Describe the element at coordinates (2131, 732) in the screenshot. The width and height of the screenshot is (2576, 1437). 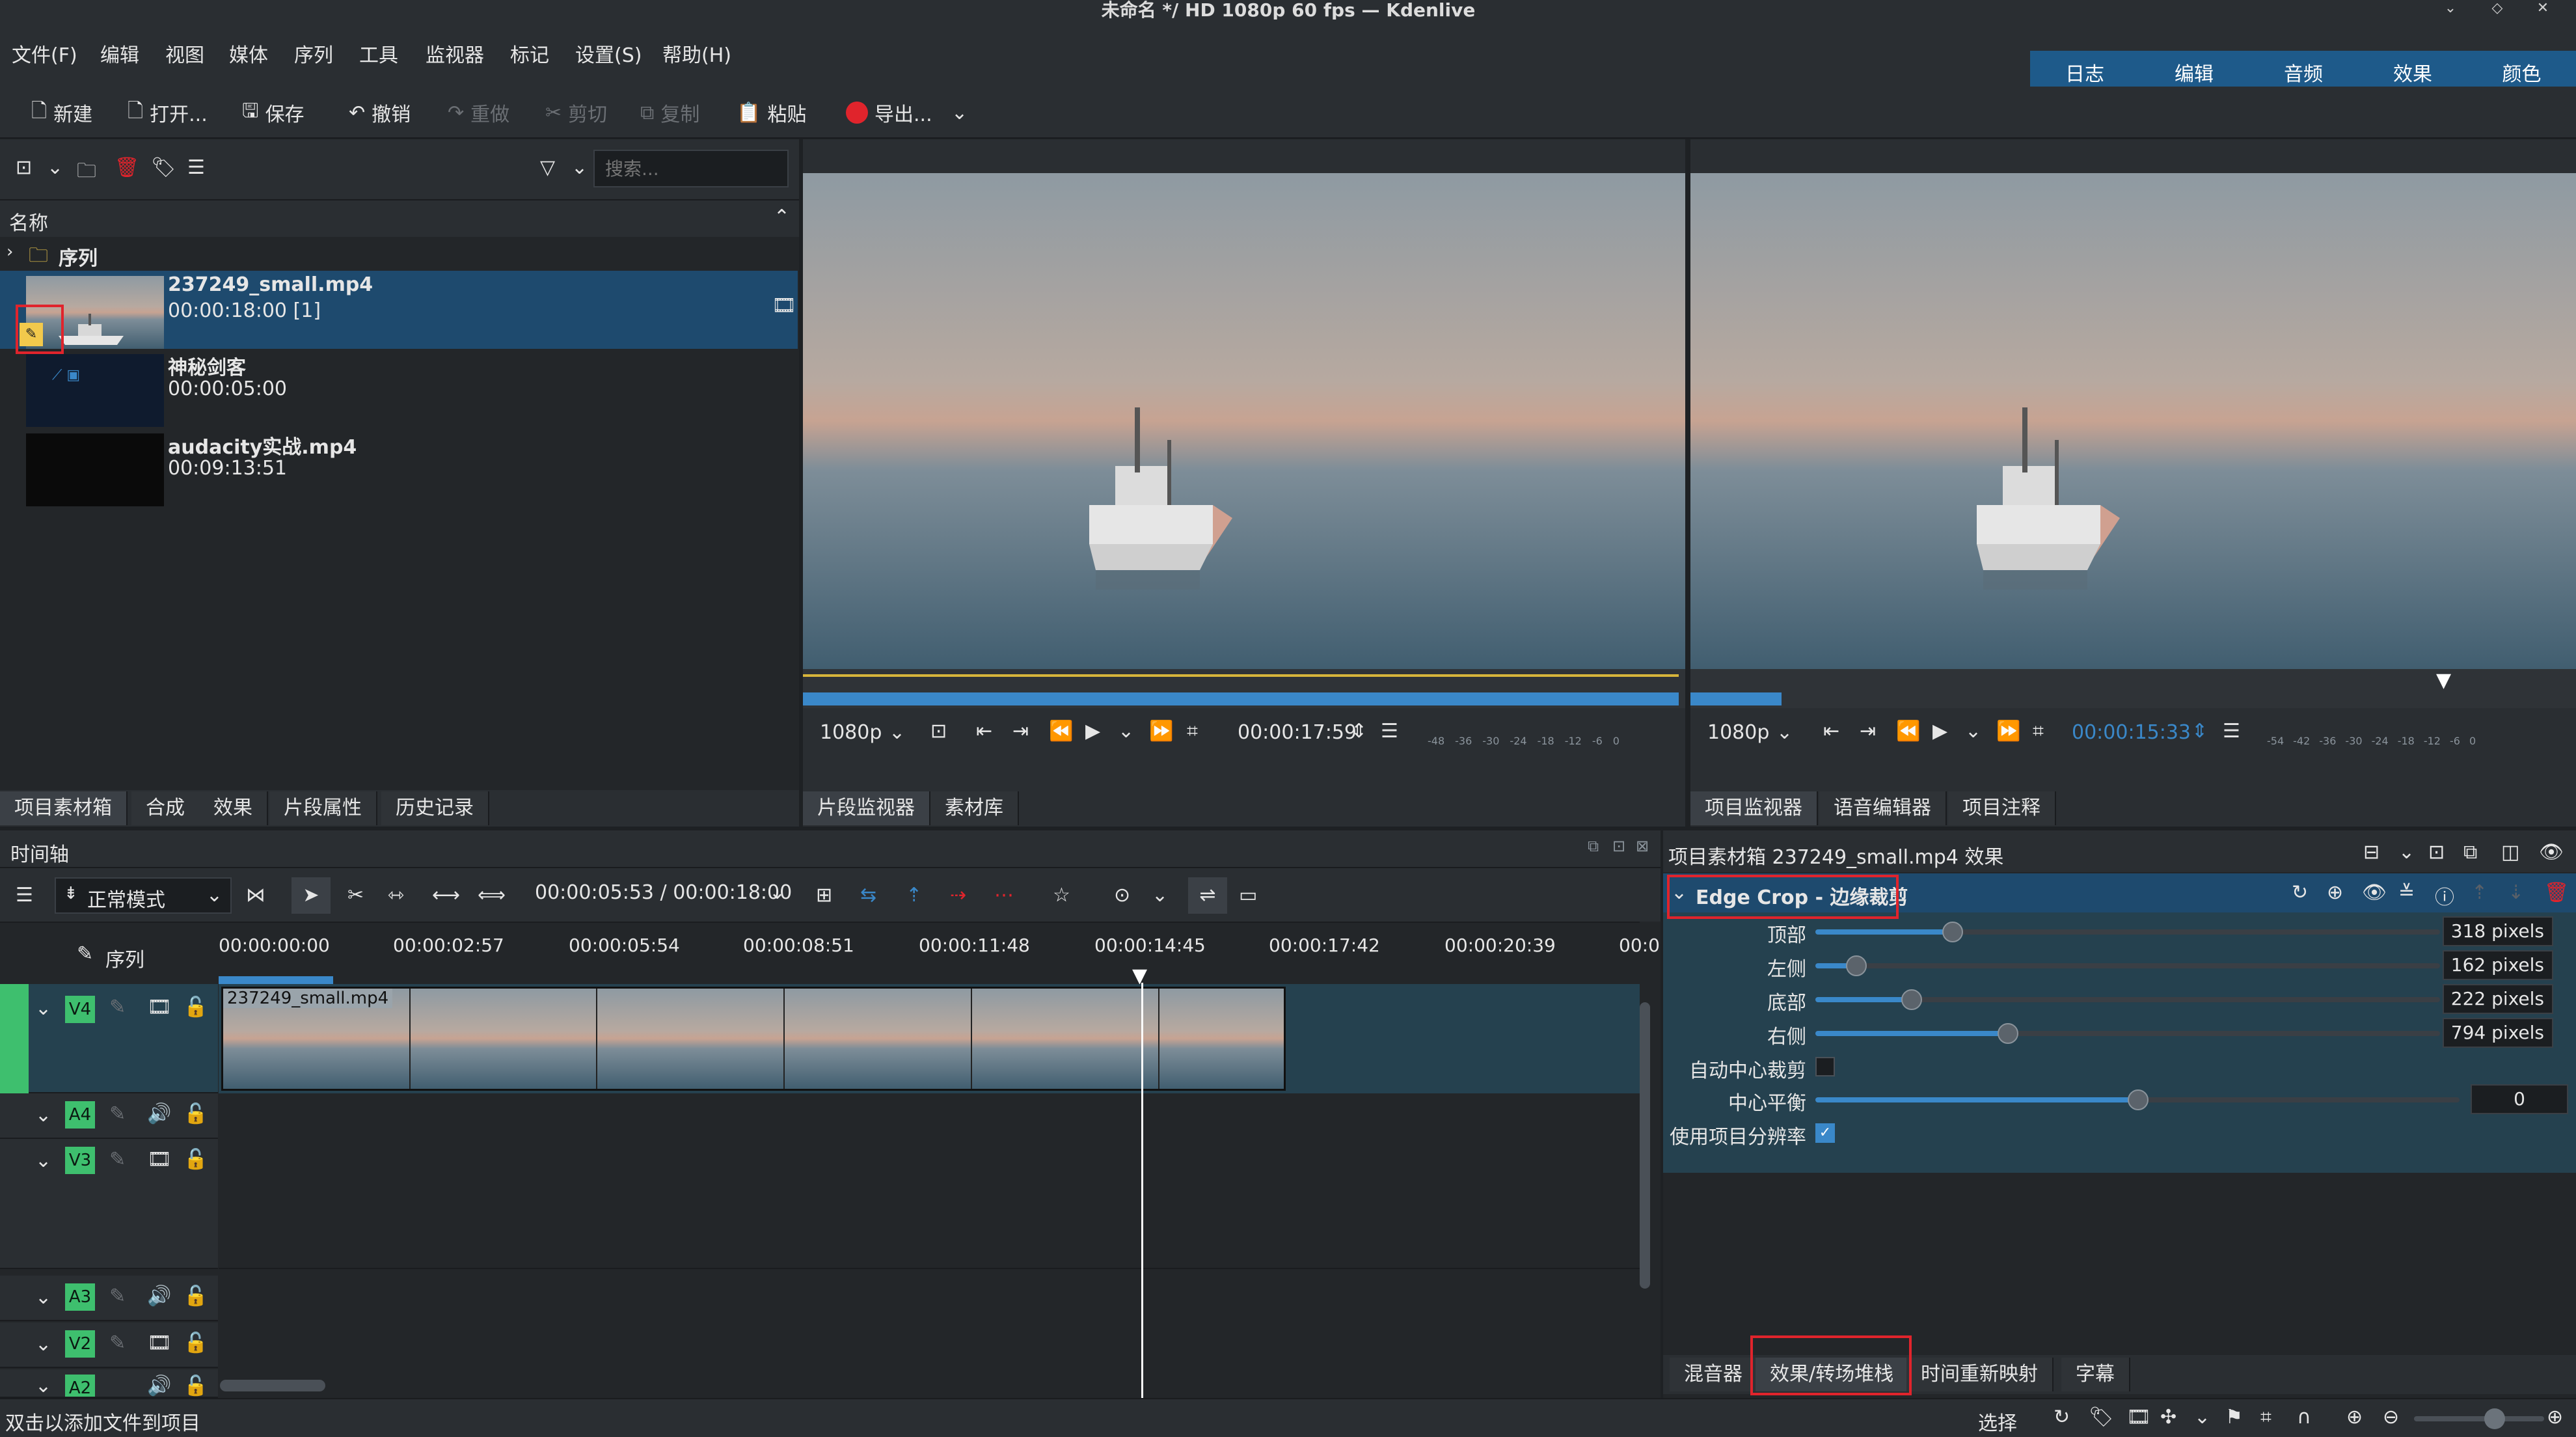
I see `project-timecode: 00:00:15:33` at that location.